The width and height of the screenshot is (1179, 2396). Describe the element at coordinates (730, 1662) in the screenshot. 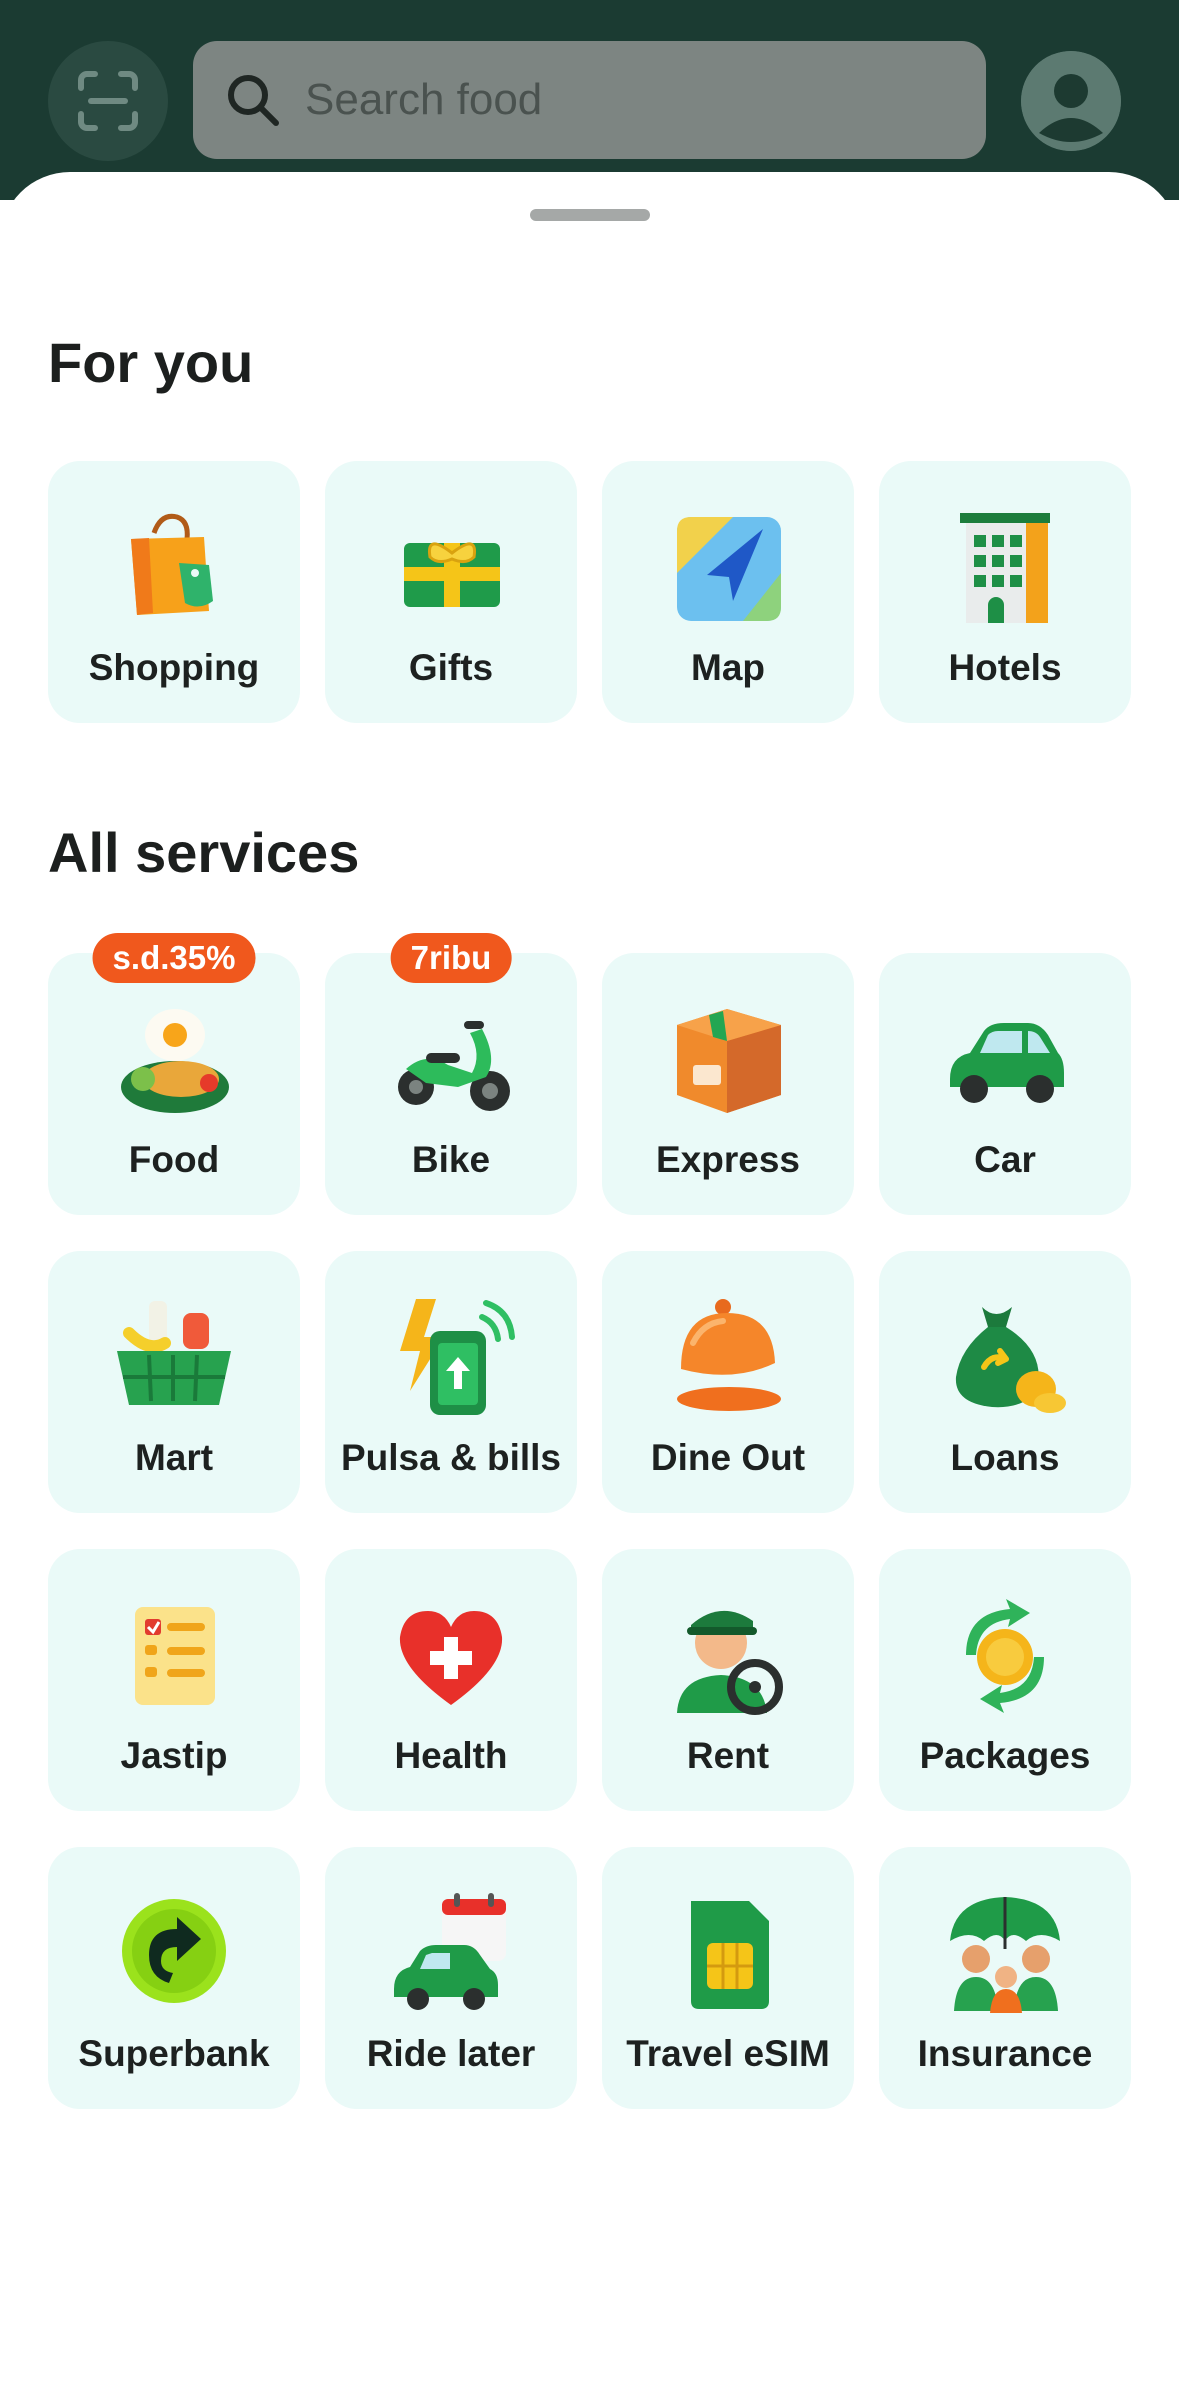

I see `driver-icon` at that location.